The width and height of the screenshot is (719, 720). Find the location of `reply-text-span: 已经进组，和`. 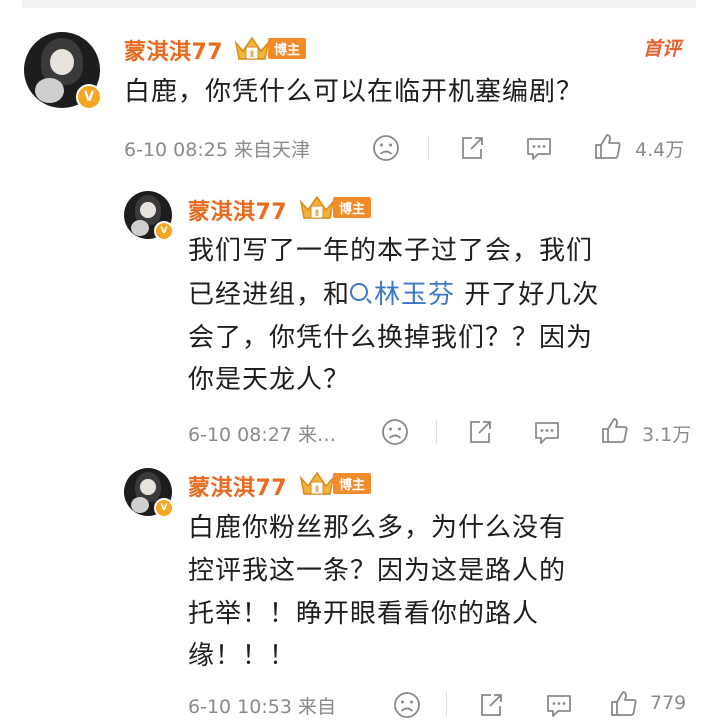

reply-text-span: 已经进组，和 is located at coordinates (269, 295).